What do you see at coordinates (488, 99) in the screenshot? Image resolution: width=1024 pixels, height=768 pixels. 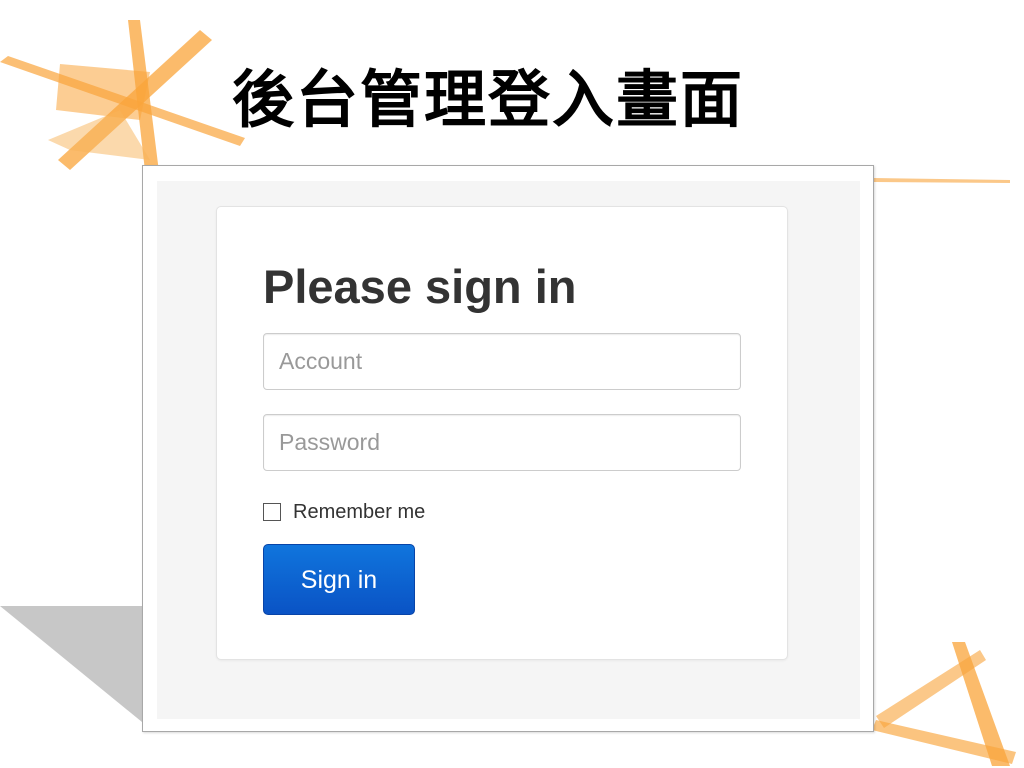 I see `slide-title: 後台管理登入畫面` at bounding box center [488, 99].